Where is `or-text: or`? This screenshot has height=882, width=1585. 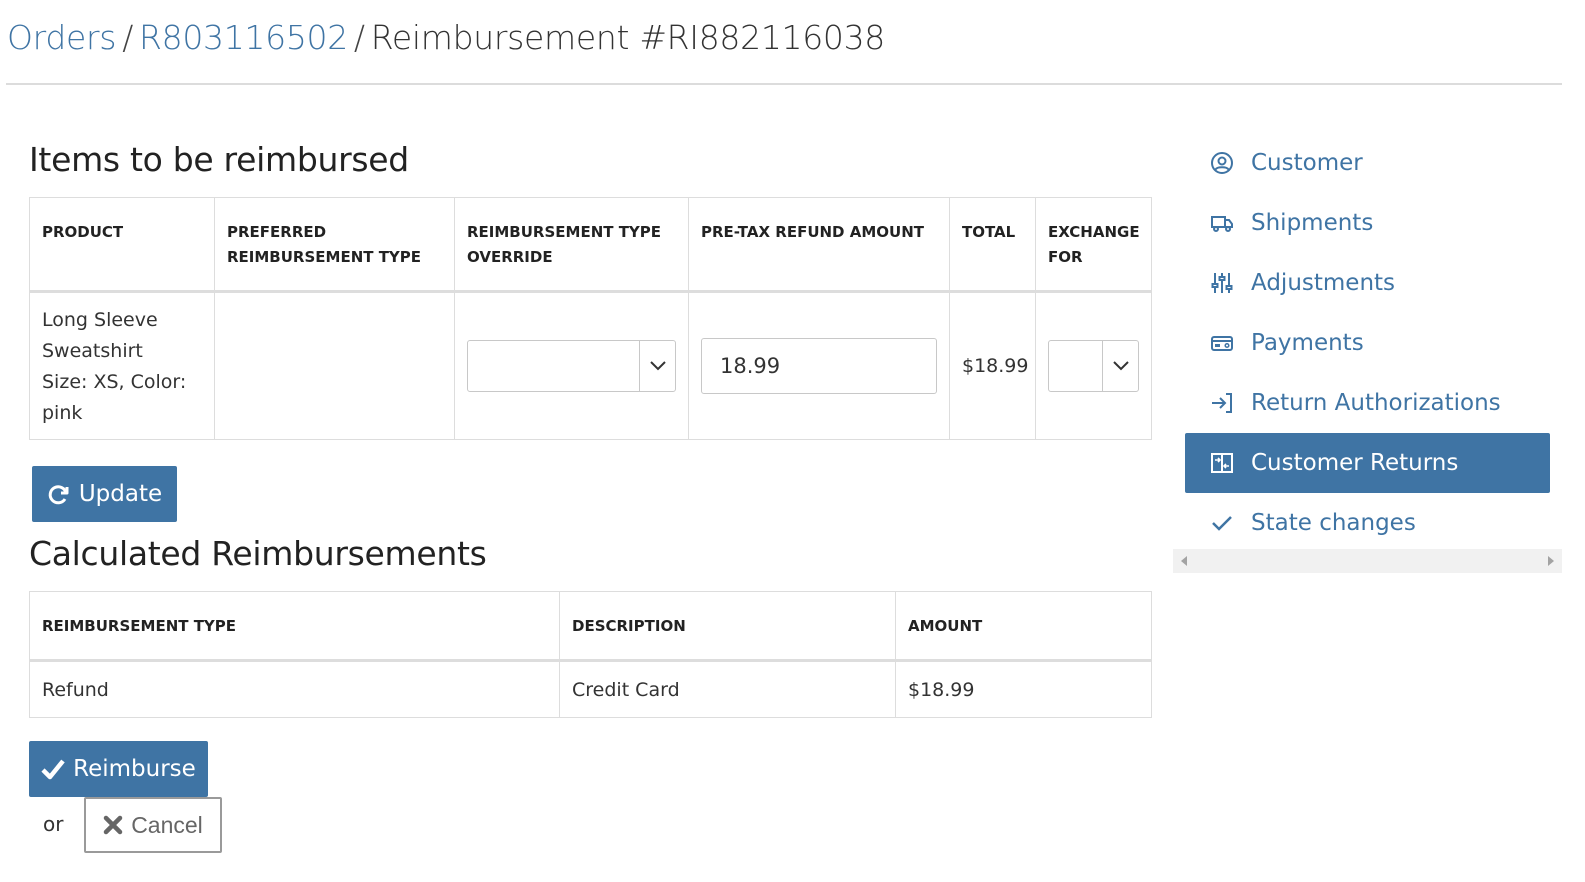
or-text: or is located at coordinates (53, 824).